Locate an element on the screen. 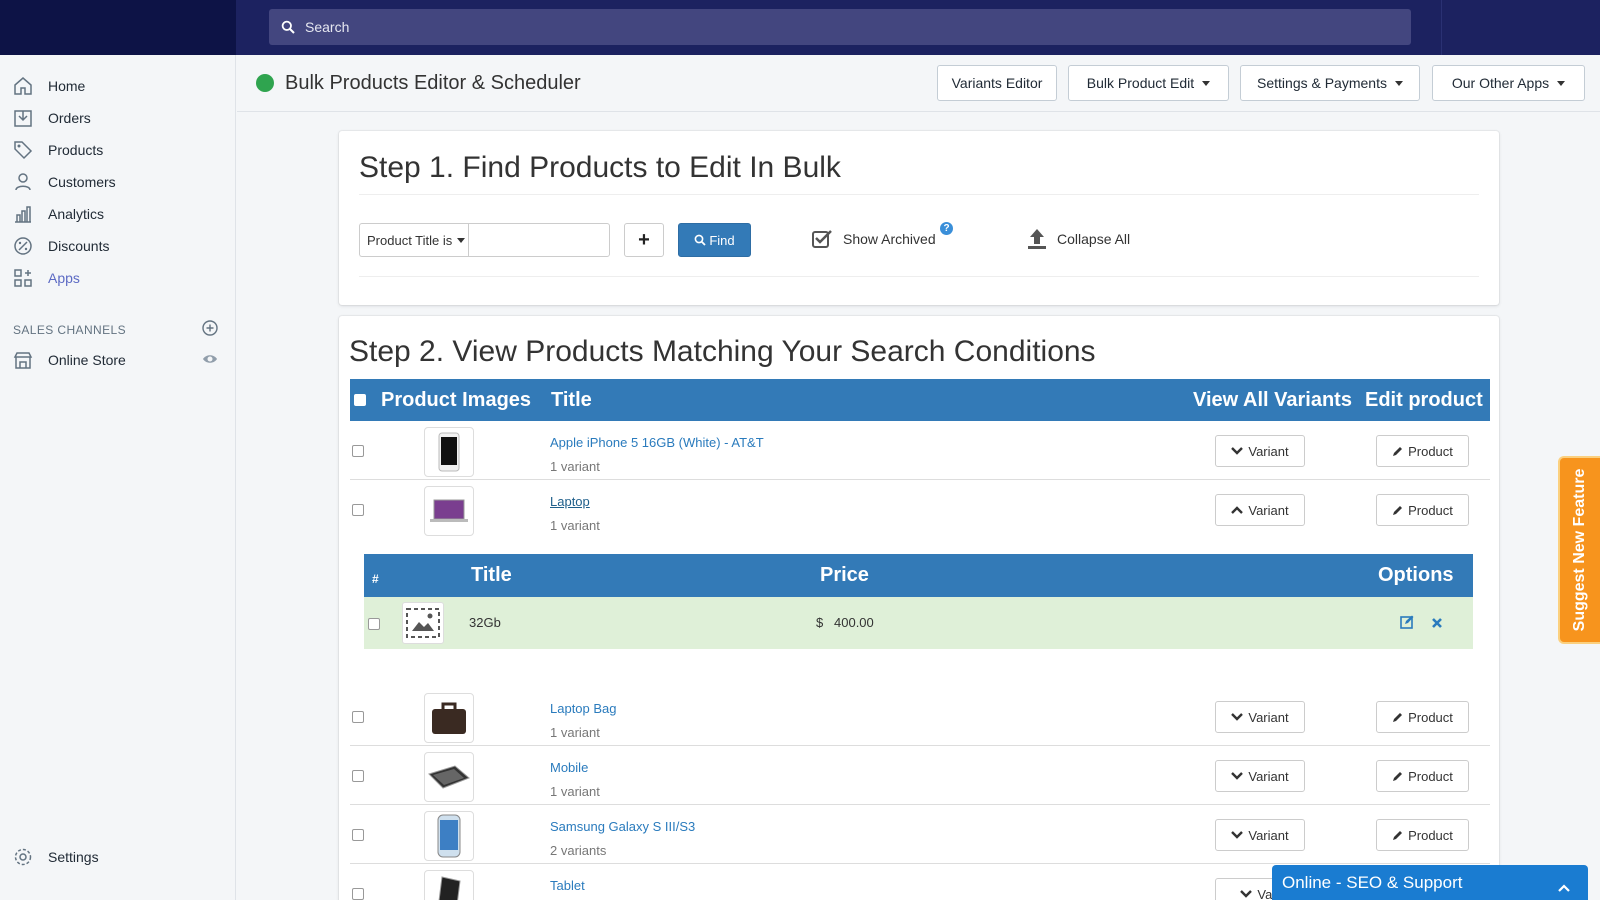 The width and height of the screenshot is (1600, 900). bulk-product-edit-button: Bulk Product Edit is located at coordinates (1148, 83).